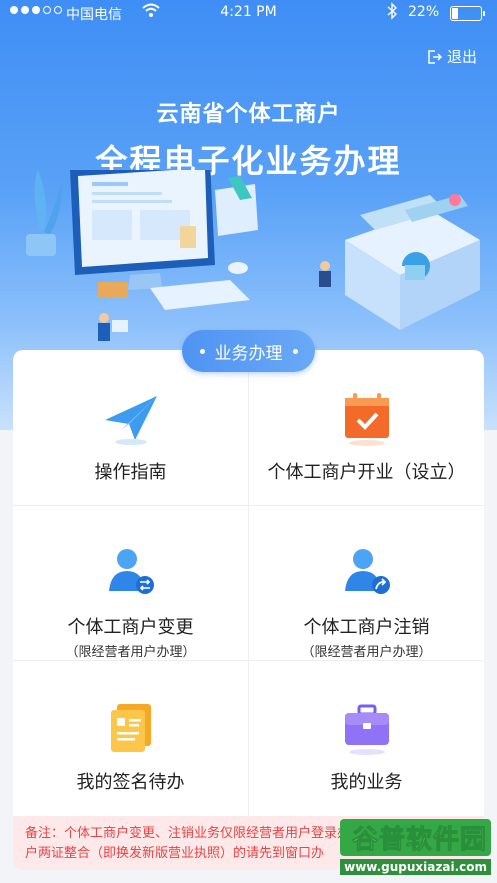 This screenshot has height=883, width=497. Describe the element at coordinates (130, 420) in the screenshot. I see `paper-plane-icon` at that location.